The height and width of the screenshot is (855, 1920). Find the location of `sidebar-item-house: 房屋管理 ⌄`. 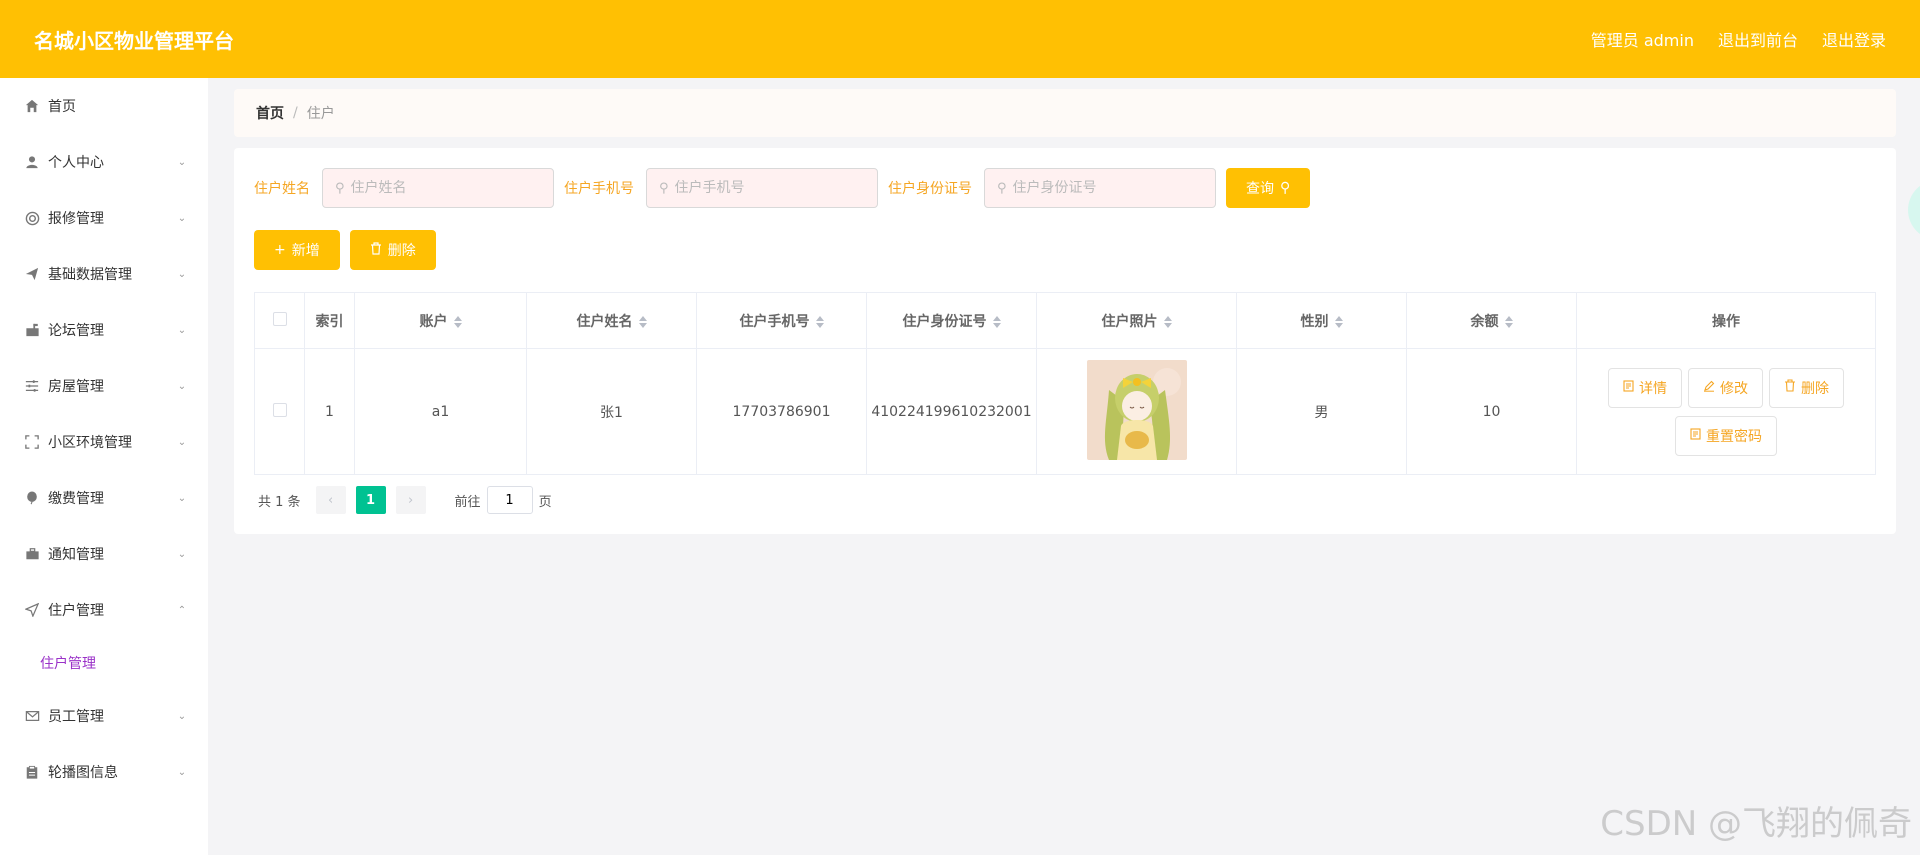

sidebar-item-house: 房屋管理 ⌄ is located at coordinates (104, 386).